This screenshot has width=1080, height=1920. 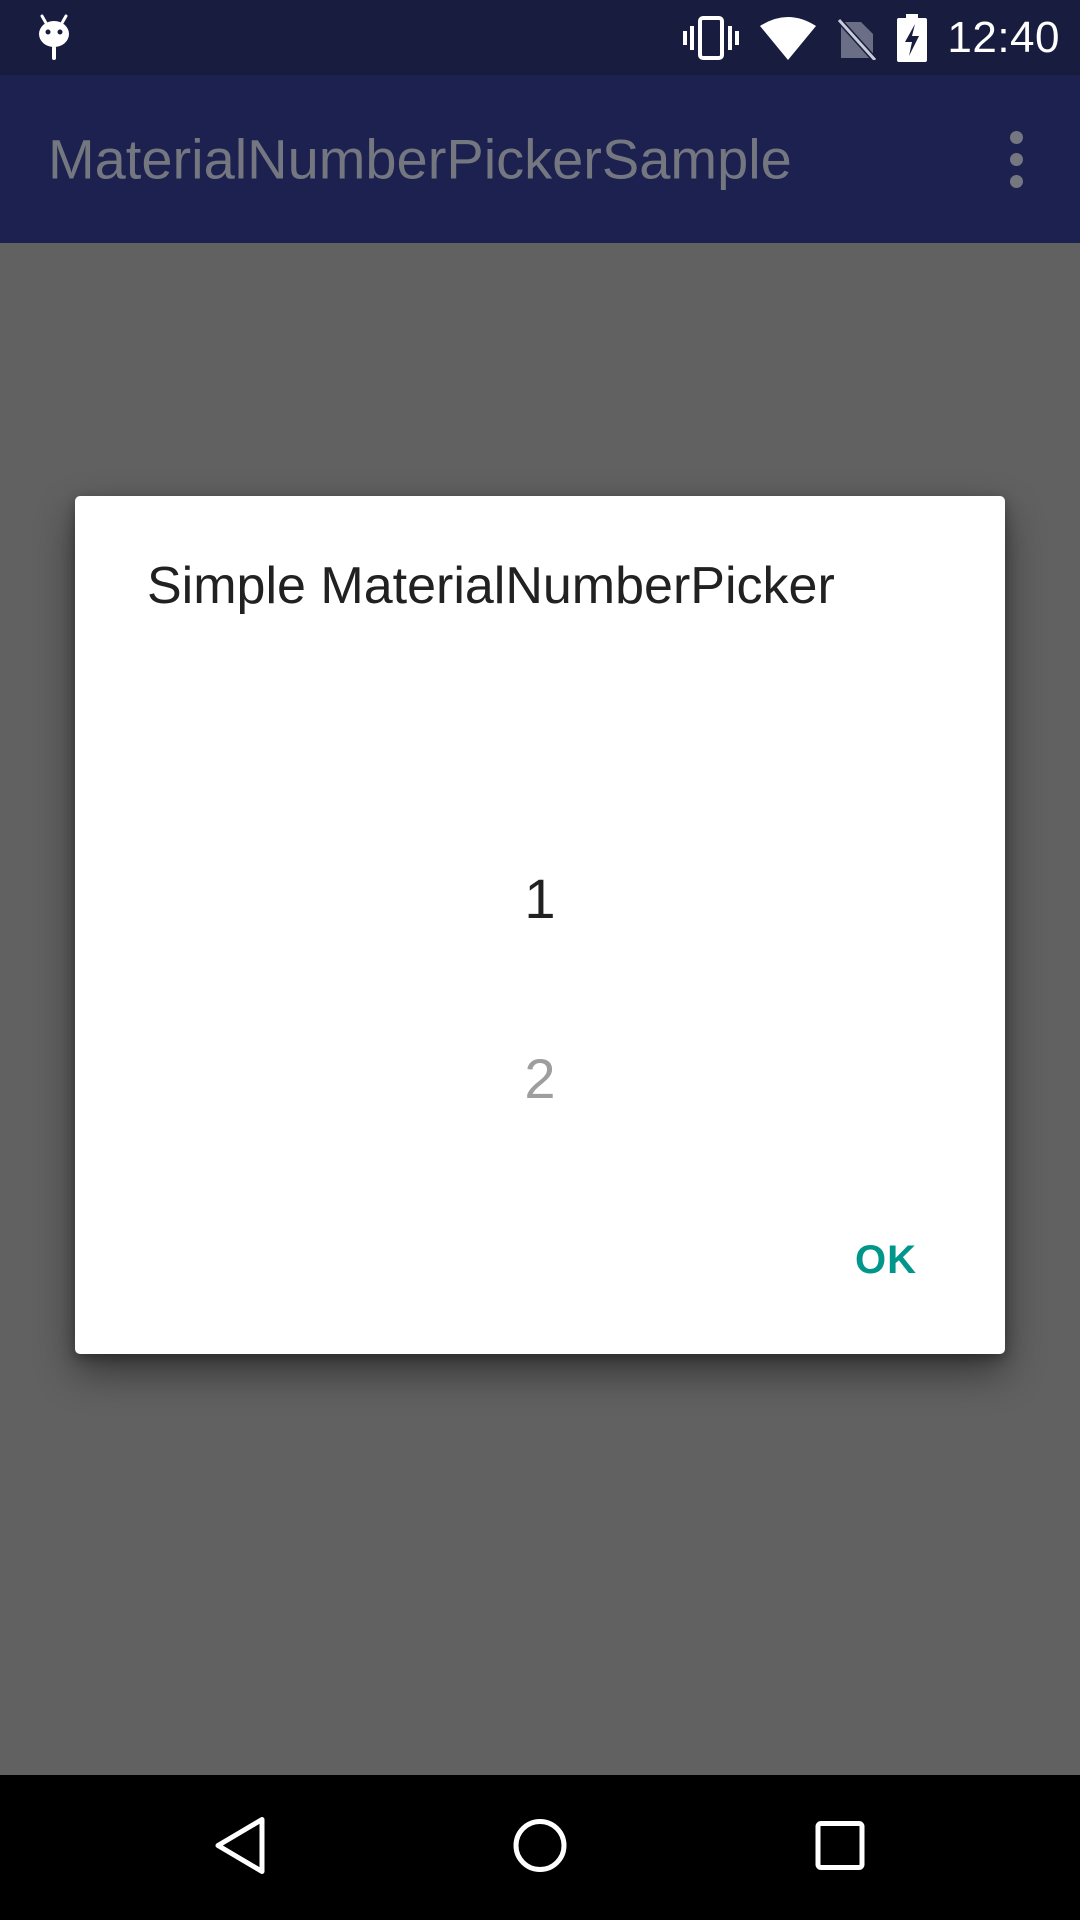 I want to click on battery-charging-icon, so click(x=912, y=37).